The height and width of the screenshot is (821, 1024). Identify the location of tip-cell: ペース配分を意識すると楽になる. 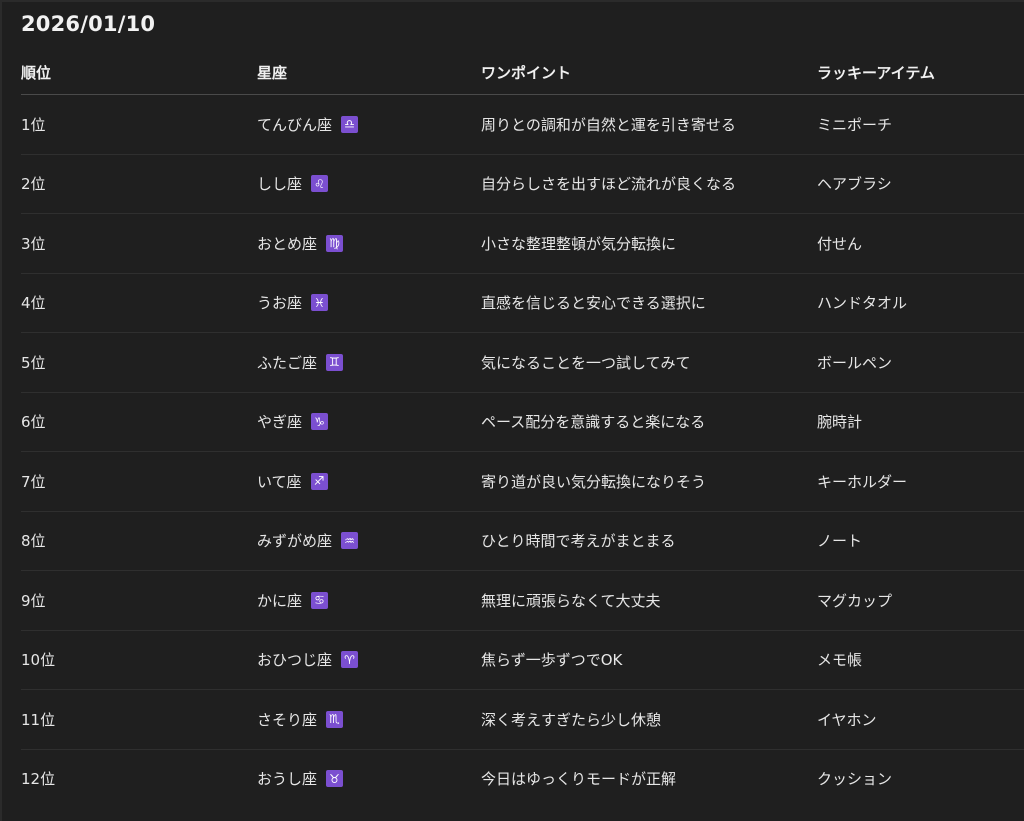
(649, 422).